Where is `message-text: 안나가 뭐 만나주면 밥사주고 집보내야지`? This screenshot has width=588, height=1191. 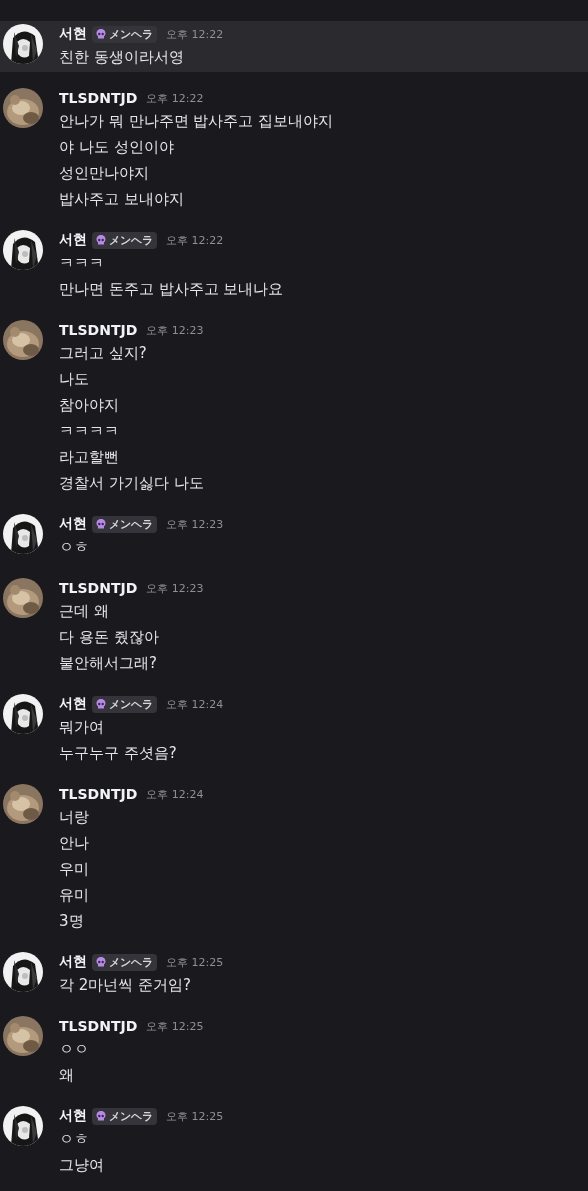
message-text: 안나가 뭐 만나주면 밥사주고 집보내야지 is located at coordinates (196, 121).